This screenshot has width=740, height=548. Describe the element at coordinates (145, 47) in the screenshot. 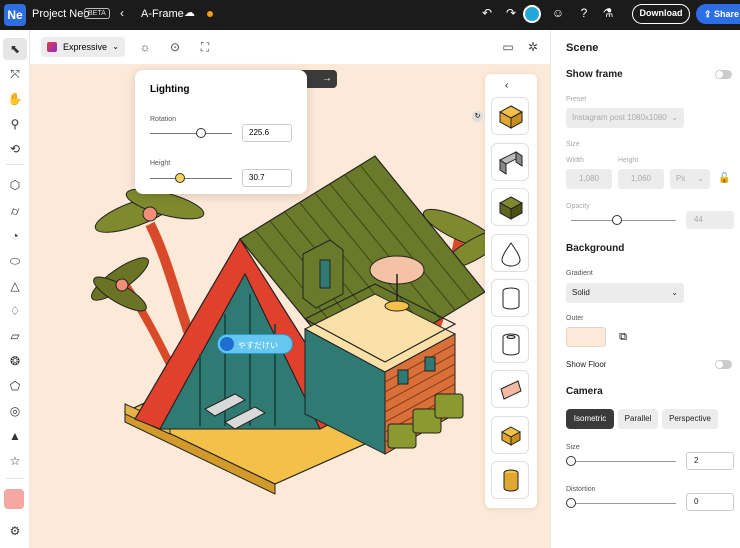

I see `light-icon: ☼` at that location.